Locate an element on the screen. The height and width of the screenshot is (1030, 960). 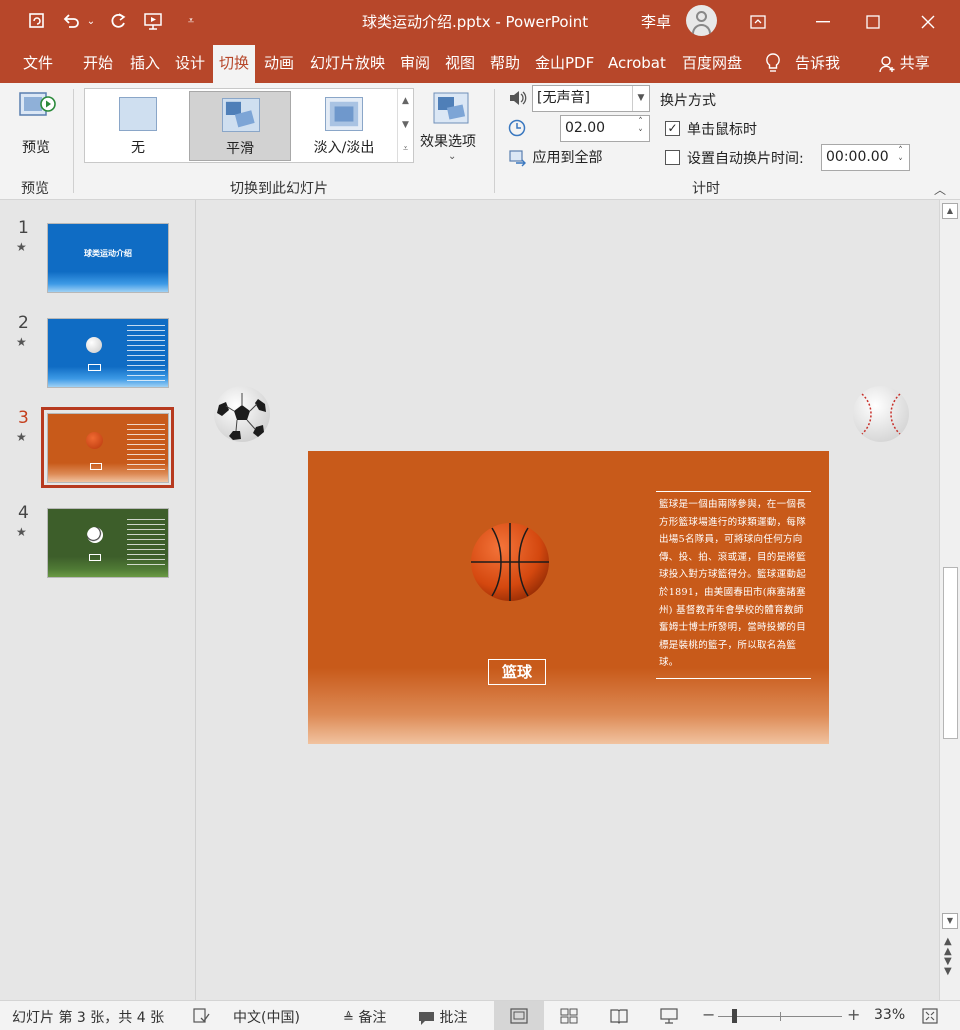
comments-button: 批注 is located at coordinates (442, 1017).